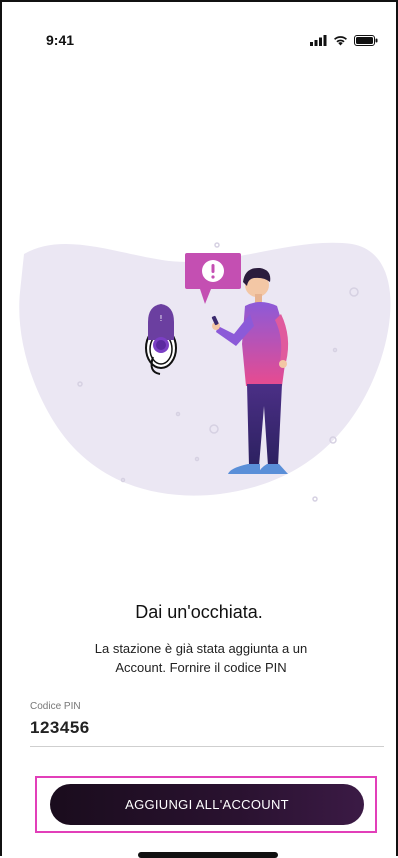  What do you see at coordinates (55, 706) in the screenshot?
I see `pin-field-label: Codice PIN` at bounding box center [55, 706].